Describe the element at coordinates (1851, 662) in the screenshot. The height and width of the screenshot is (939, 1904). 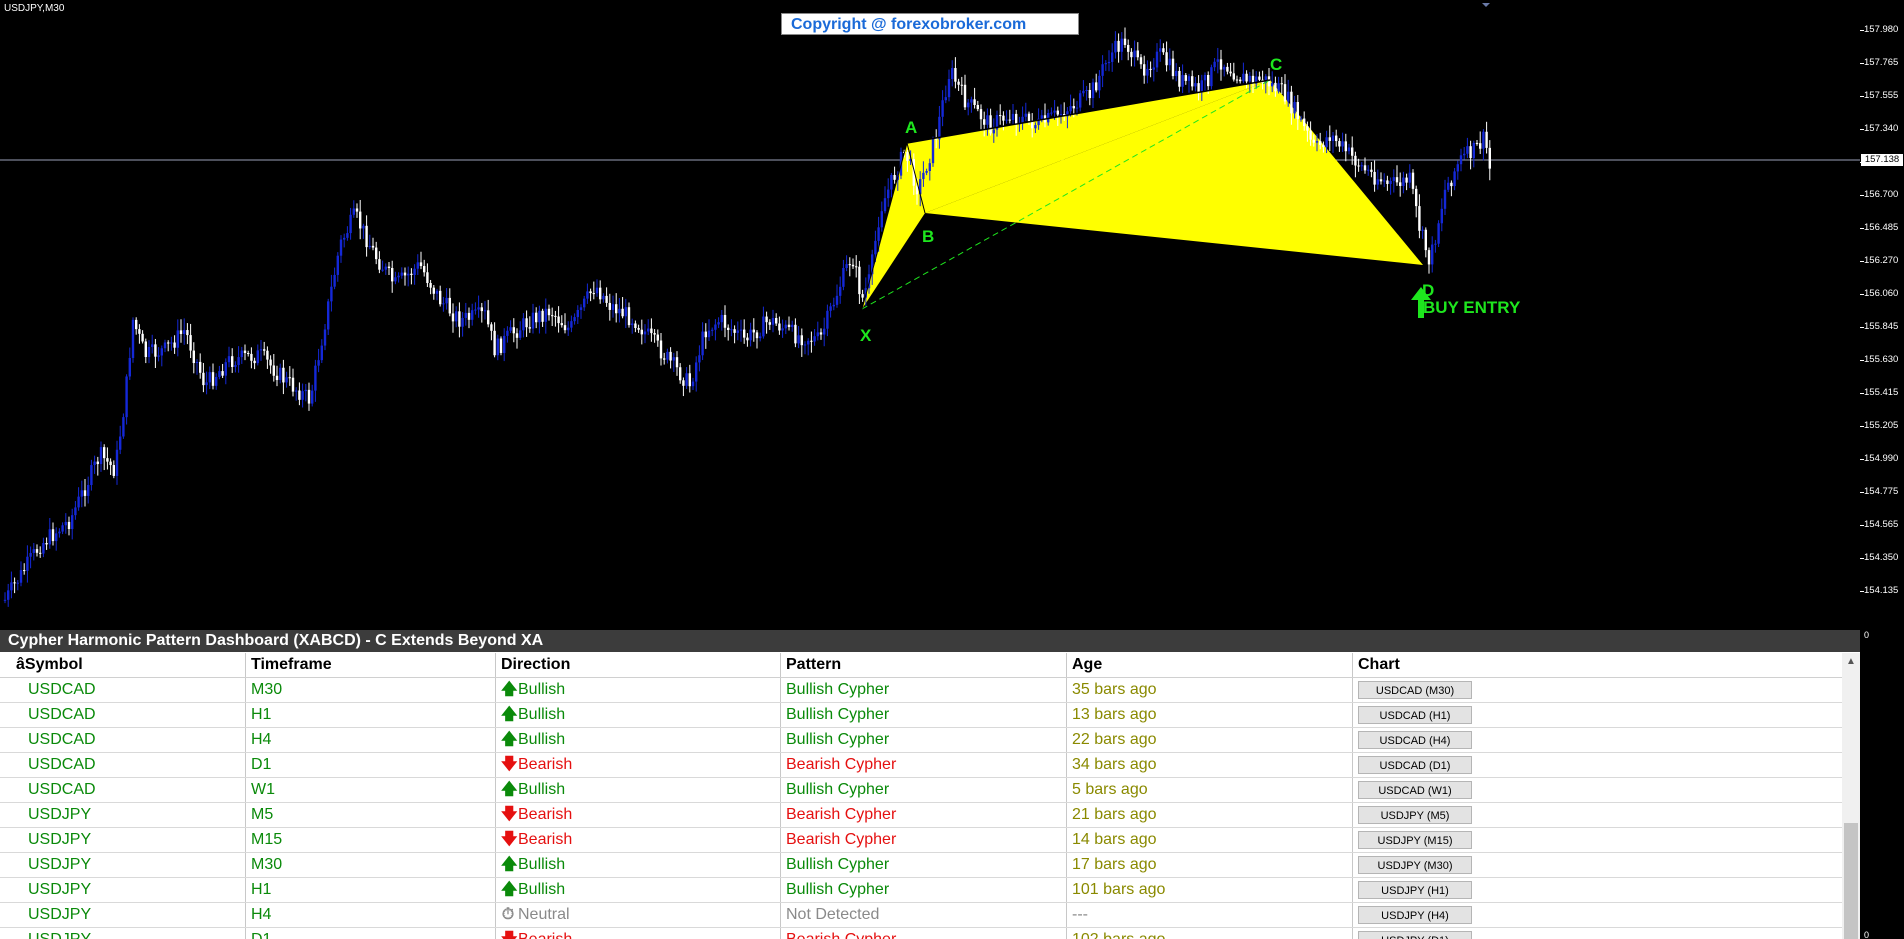
I see `scroll-up-arrow-icon: ▲` at that location.